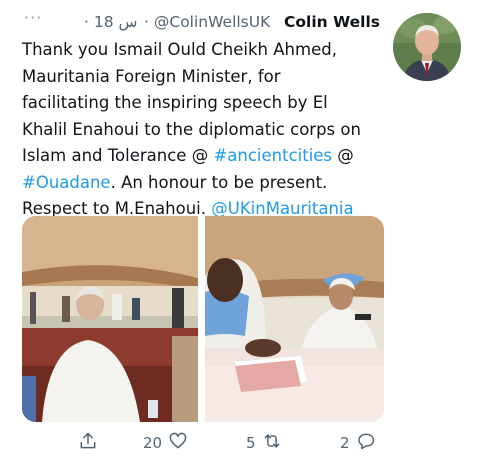 The image size is (480, 471). What do you see at coordinates (272, 155) in the screenshot?
I see `hashtag-ancientcities: #ancientcities` at bounding box center [272, 155].